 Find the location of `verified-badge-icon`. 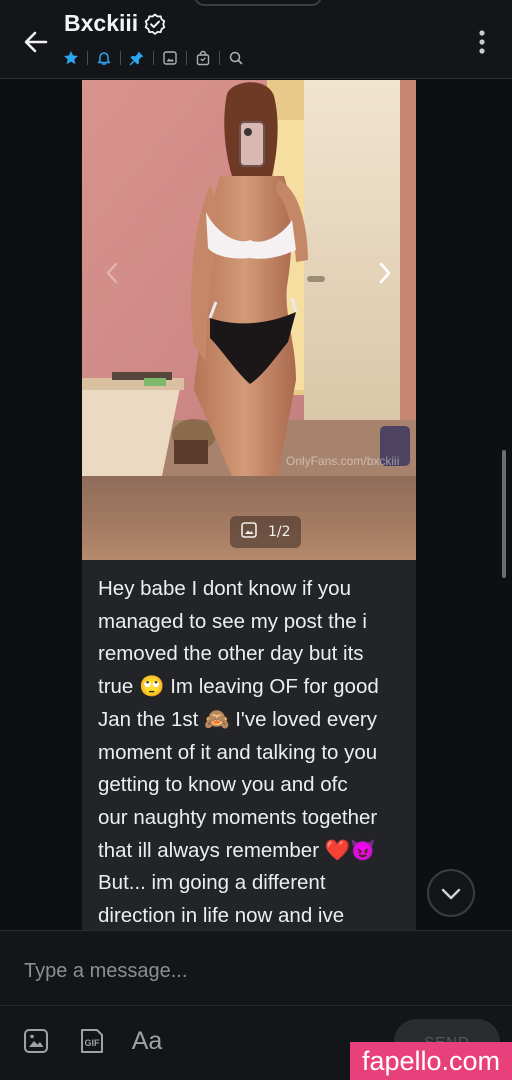

verified-badge-icon is located at coordinates (155, 24).